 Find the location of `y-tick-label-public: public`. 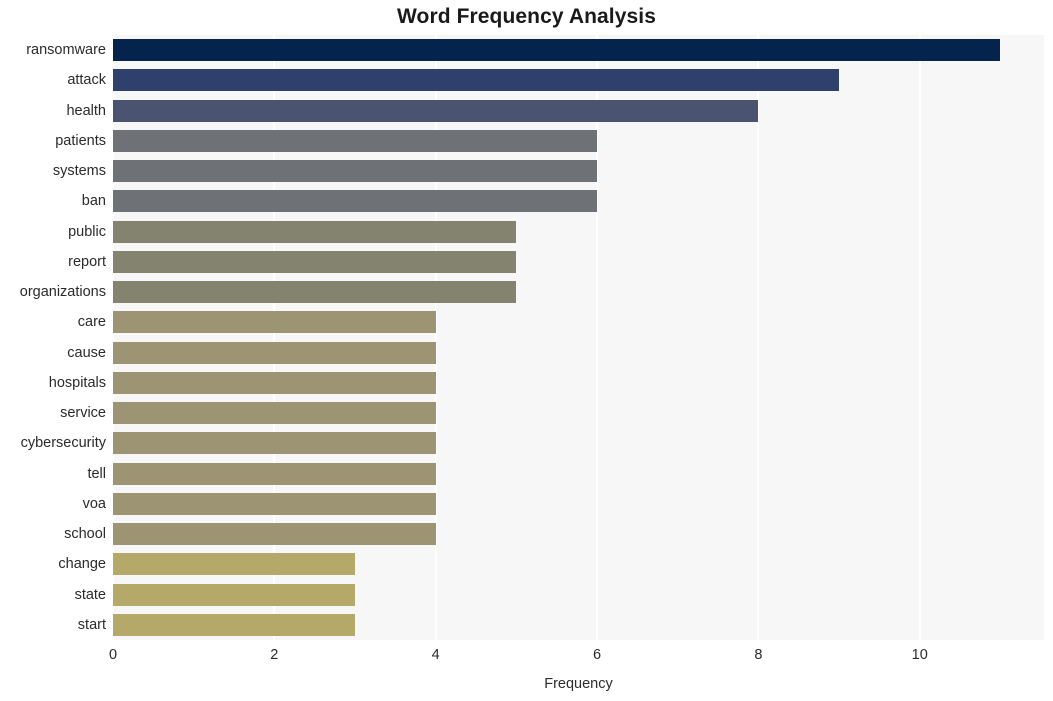

y-tick-label-public: public is located at coordinates (87, 231).